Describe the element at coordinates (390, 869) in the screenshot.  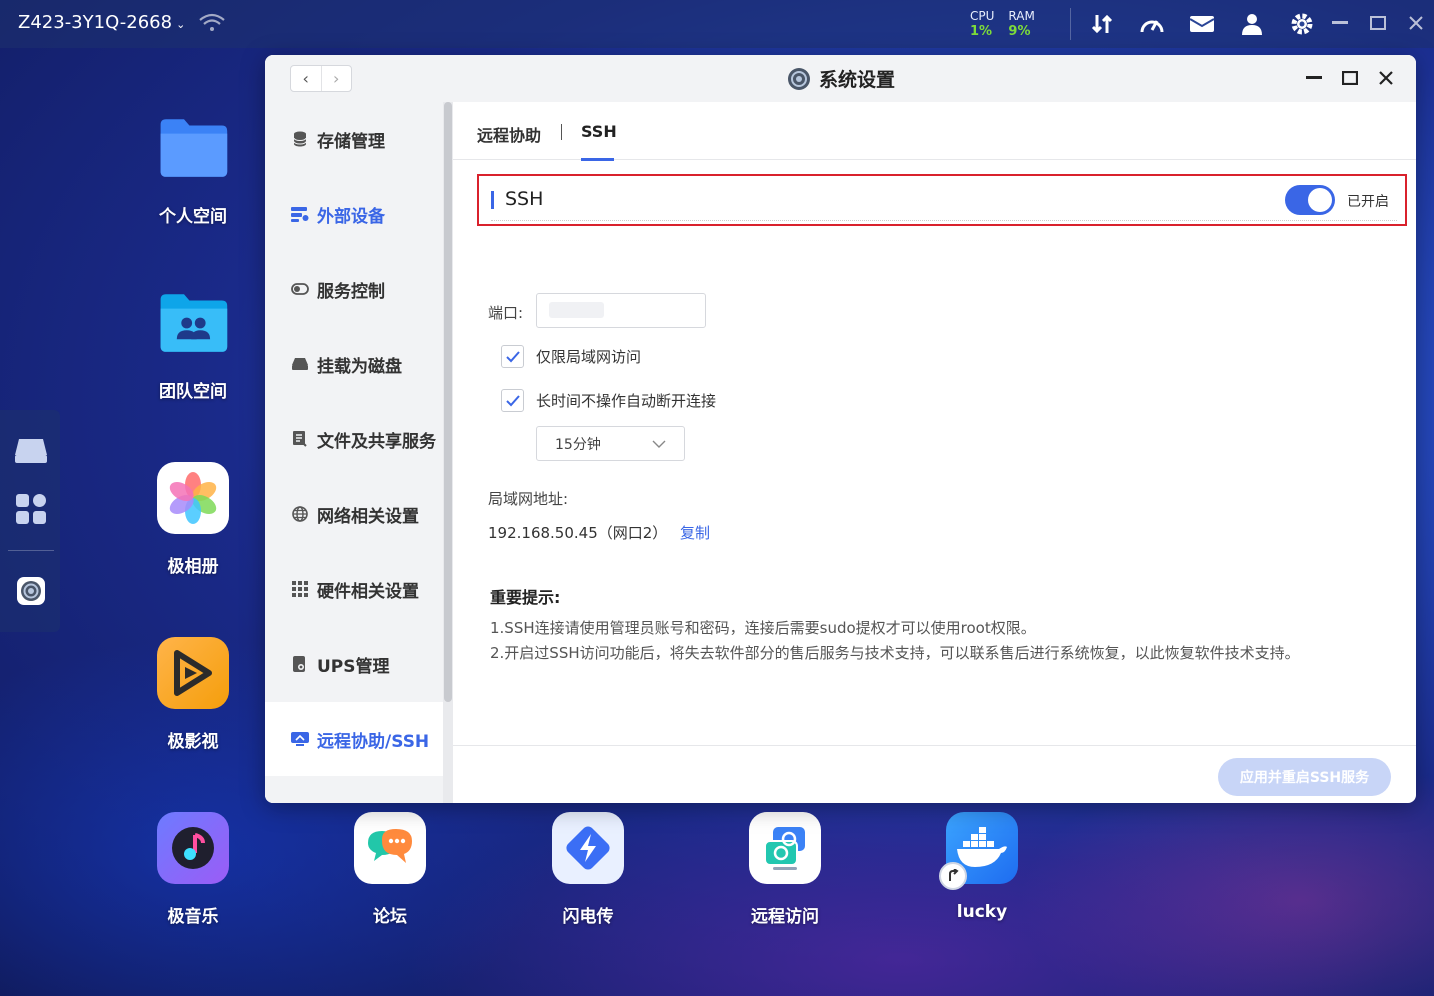
I see `desktop-icon-forum: 论坛` at that location.